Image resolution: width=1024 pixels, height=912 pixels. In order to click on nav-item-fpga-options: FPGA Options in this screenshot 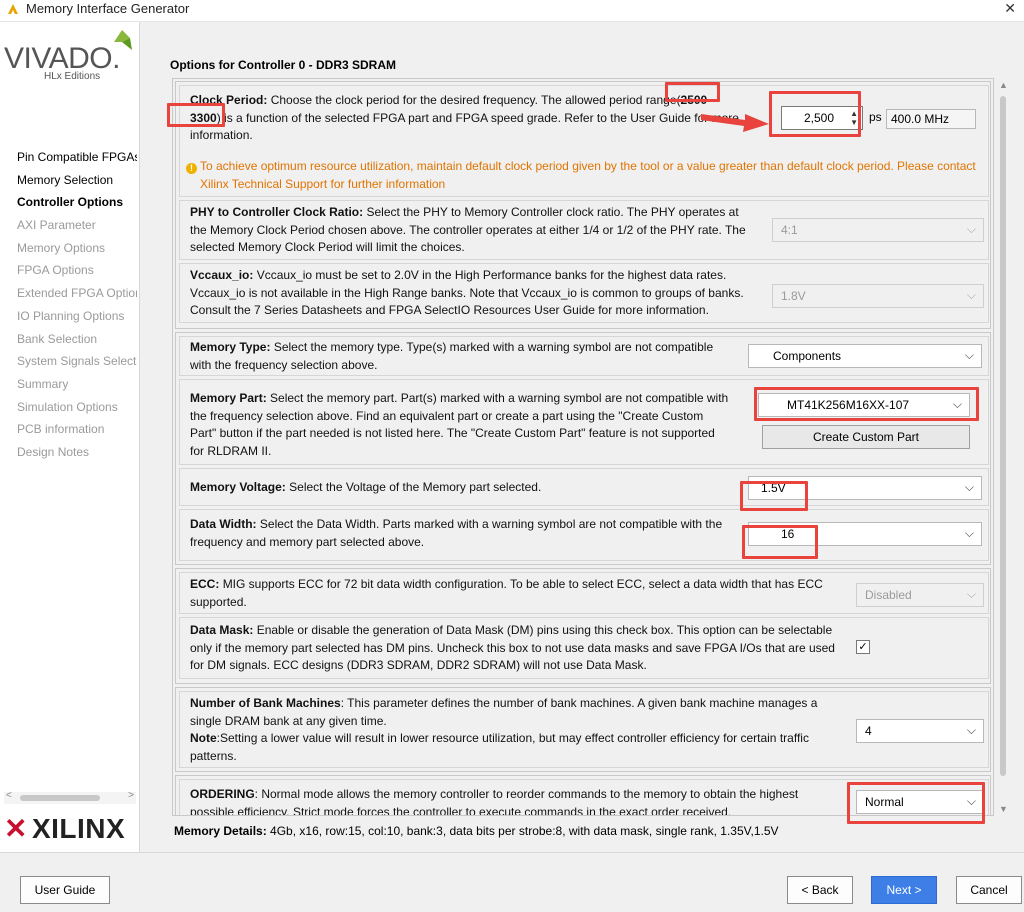, I will do `click(55, 270)`.